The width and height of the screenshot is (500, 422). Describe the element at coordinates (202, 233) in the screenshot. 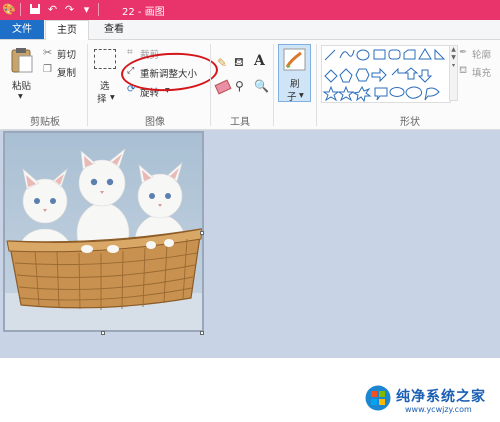

I see `resize-handle-right` at that location.